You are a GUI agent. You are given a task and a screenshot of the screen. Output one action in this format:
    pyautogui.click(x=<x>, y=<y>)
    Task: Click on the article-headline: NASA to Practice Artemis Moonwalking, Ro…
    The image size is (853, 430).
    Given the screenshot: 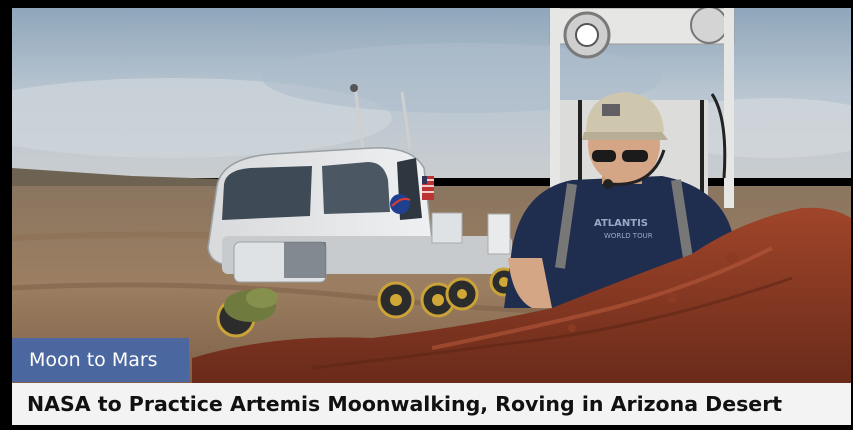 What is the action you would take?
    pyautogui.click(x=404, y=404)
    